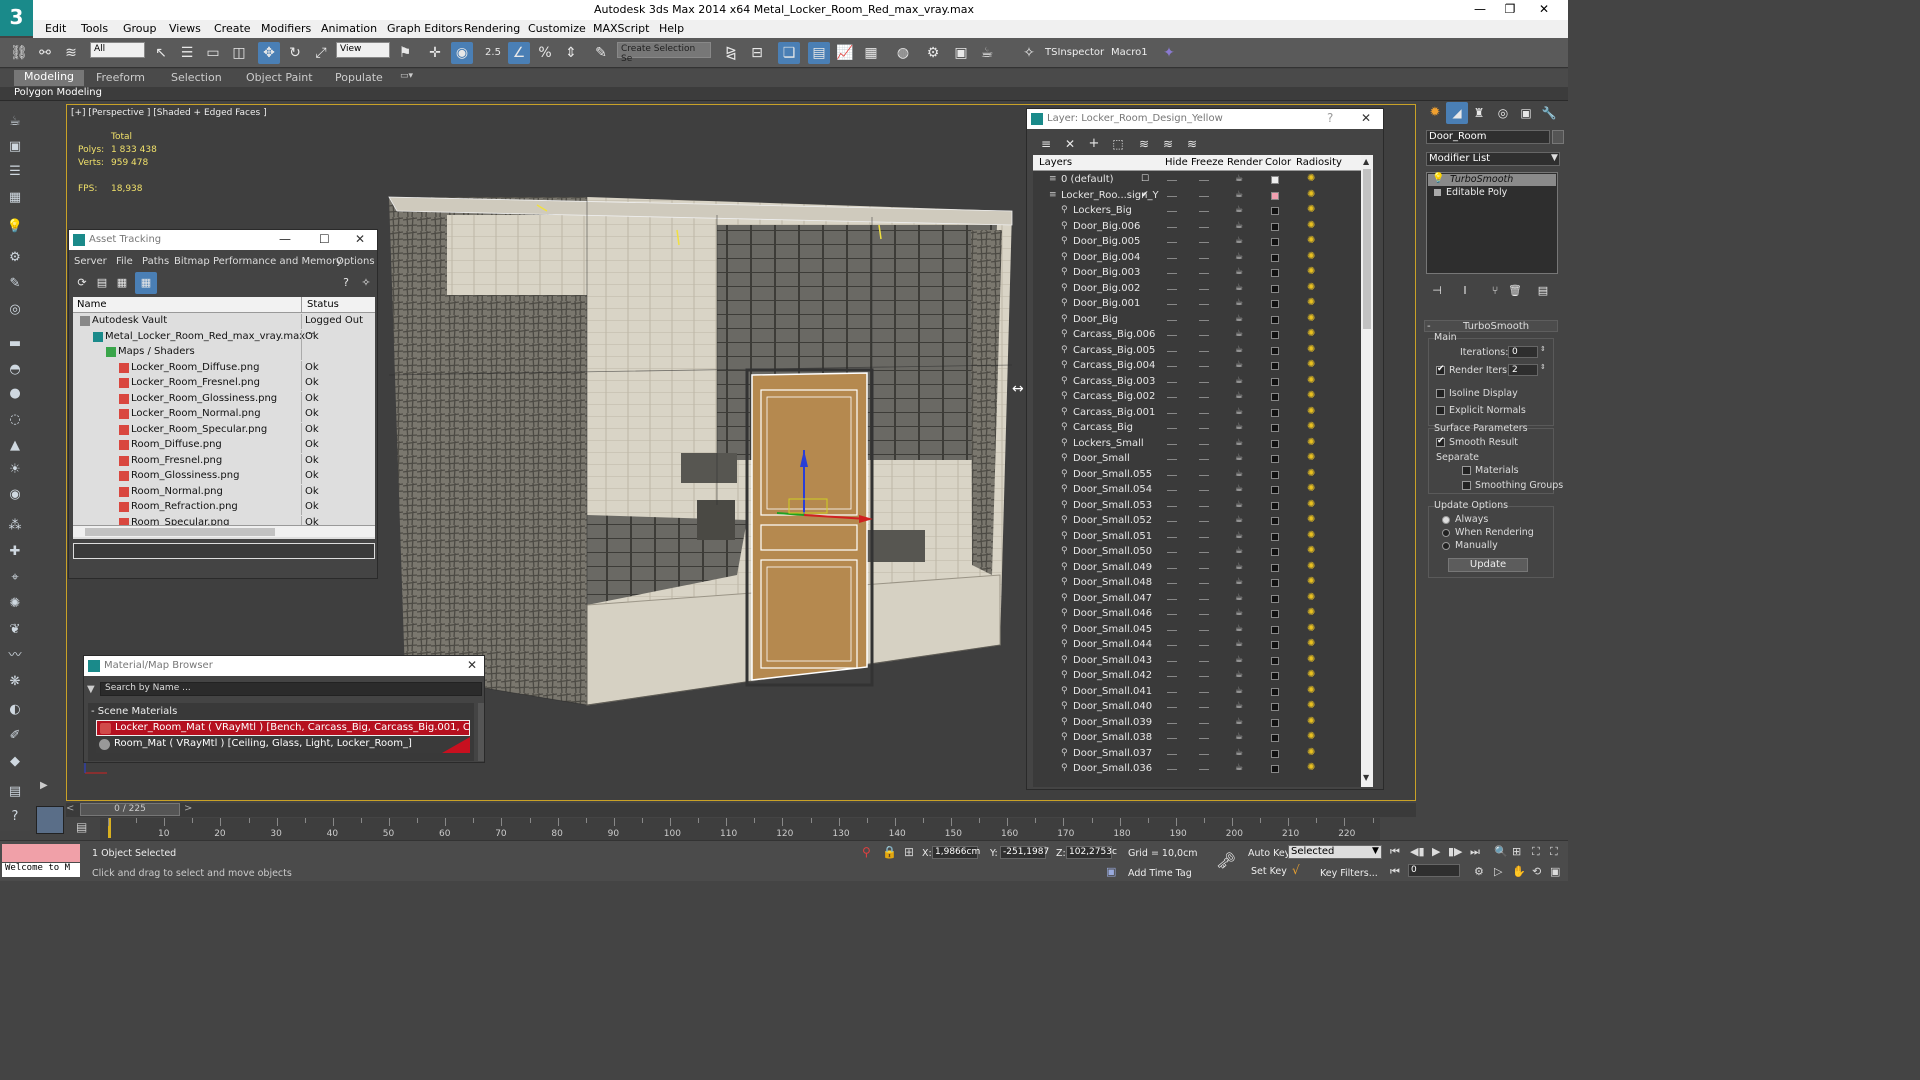  What do you see at coordinates (91, 689) in the screenshot?
I see `options-arrow-icon: ▼` at bounding box center [91, 689].